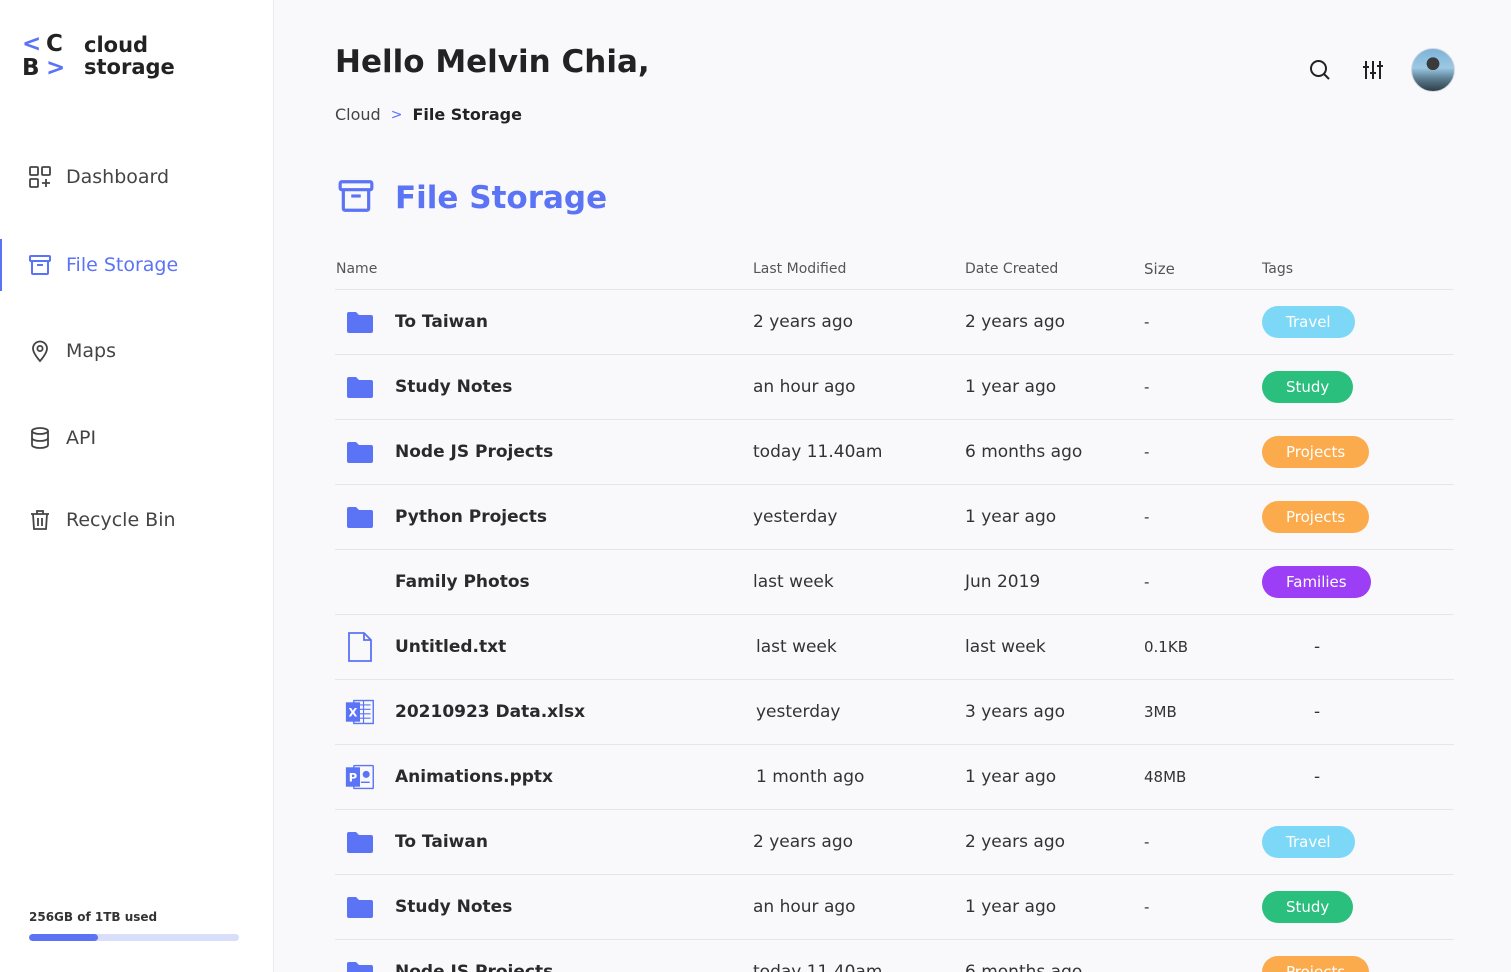 The width and height of the screenshot is (1511, 972). What do you see at coordinates (490, 712) in the screenshot?
I see `file-name: 20210923 Data.xlsx` at bounding box center [490, 712].